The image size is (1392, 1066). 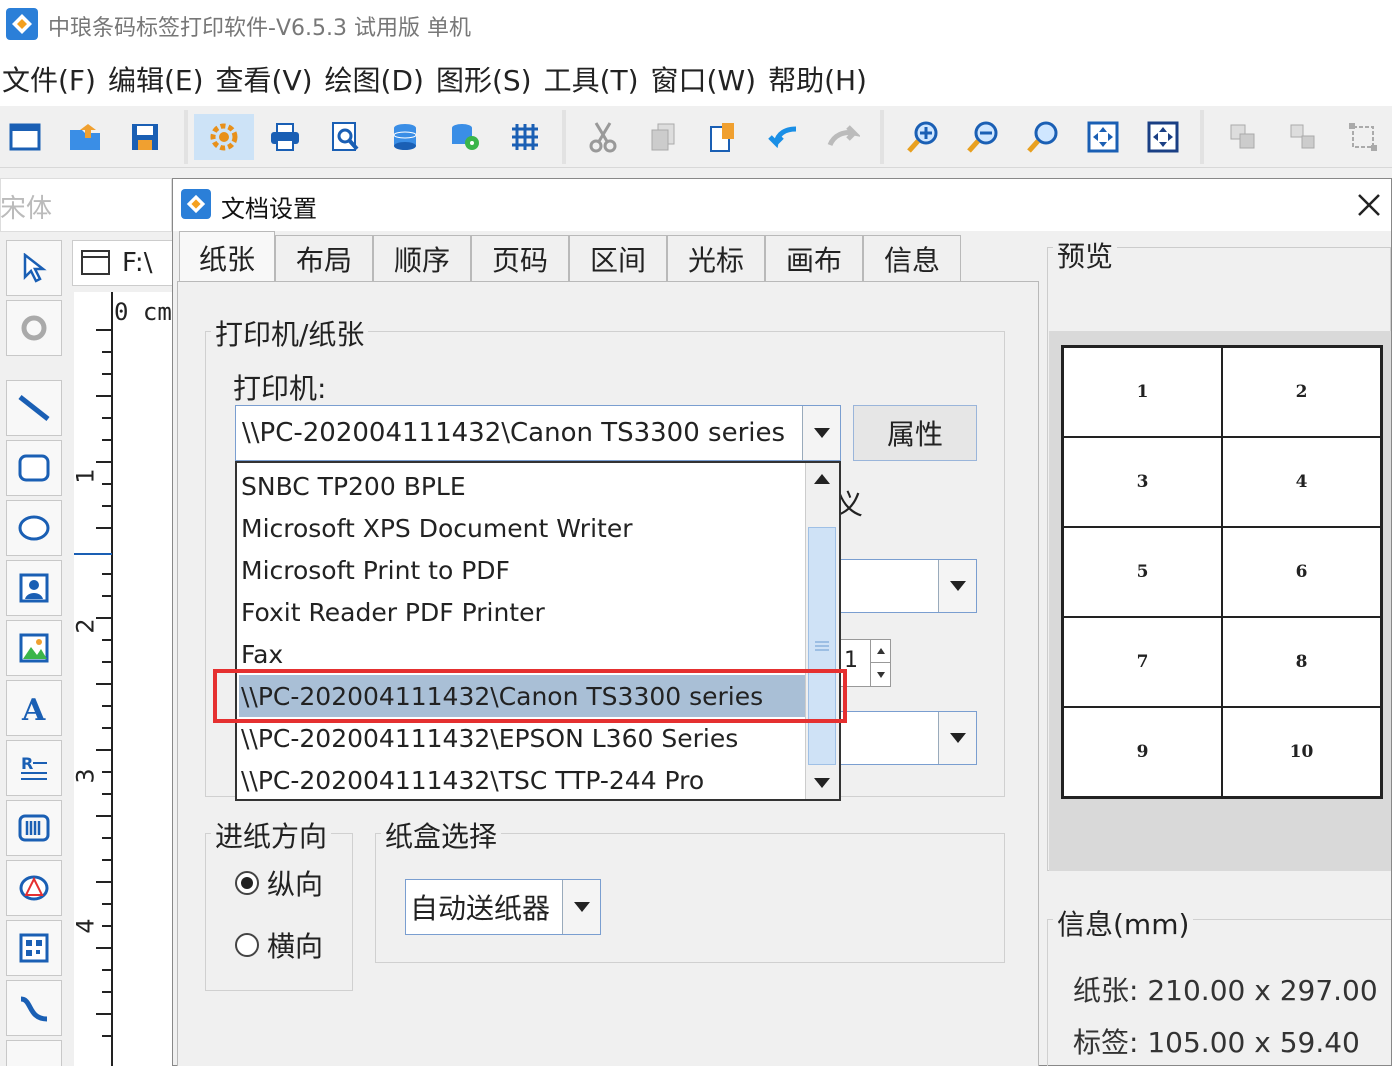 What do you see at coordinates (823, 79) in the screenshot?
I see `menu-help: 帮助(H)` at bounding box center [823, 79].